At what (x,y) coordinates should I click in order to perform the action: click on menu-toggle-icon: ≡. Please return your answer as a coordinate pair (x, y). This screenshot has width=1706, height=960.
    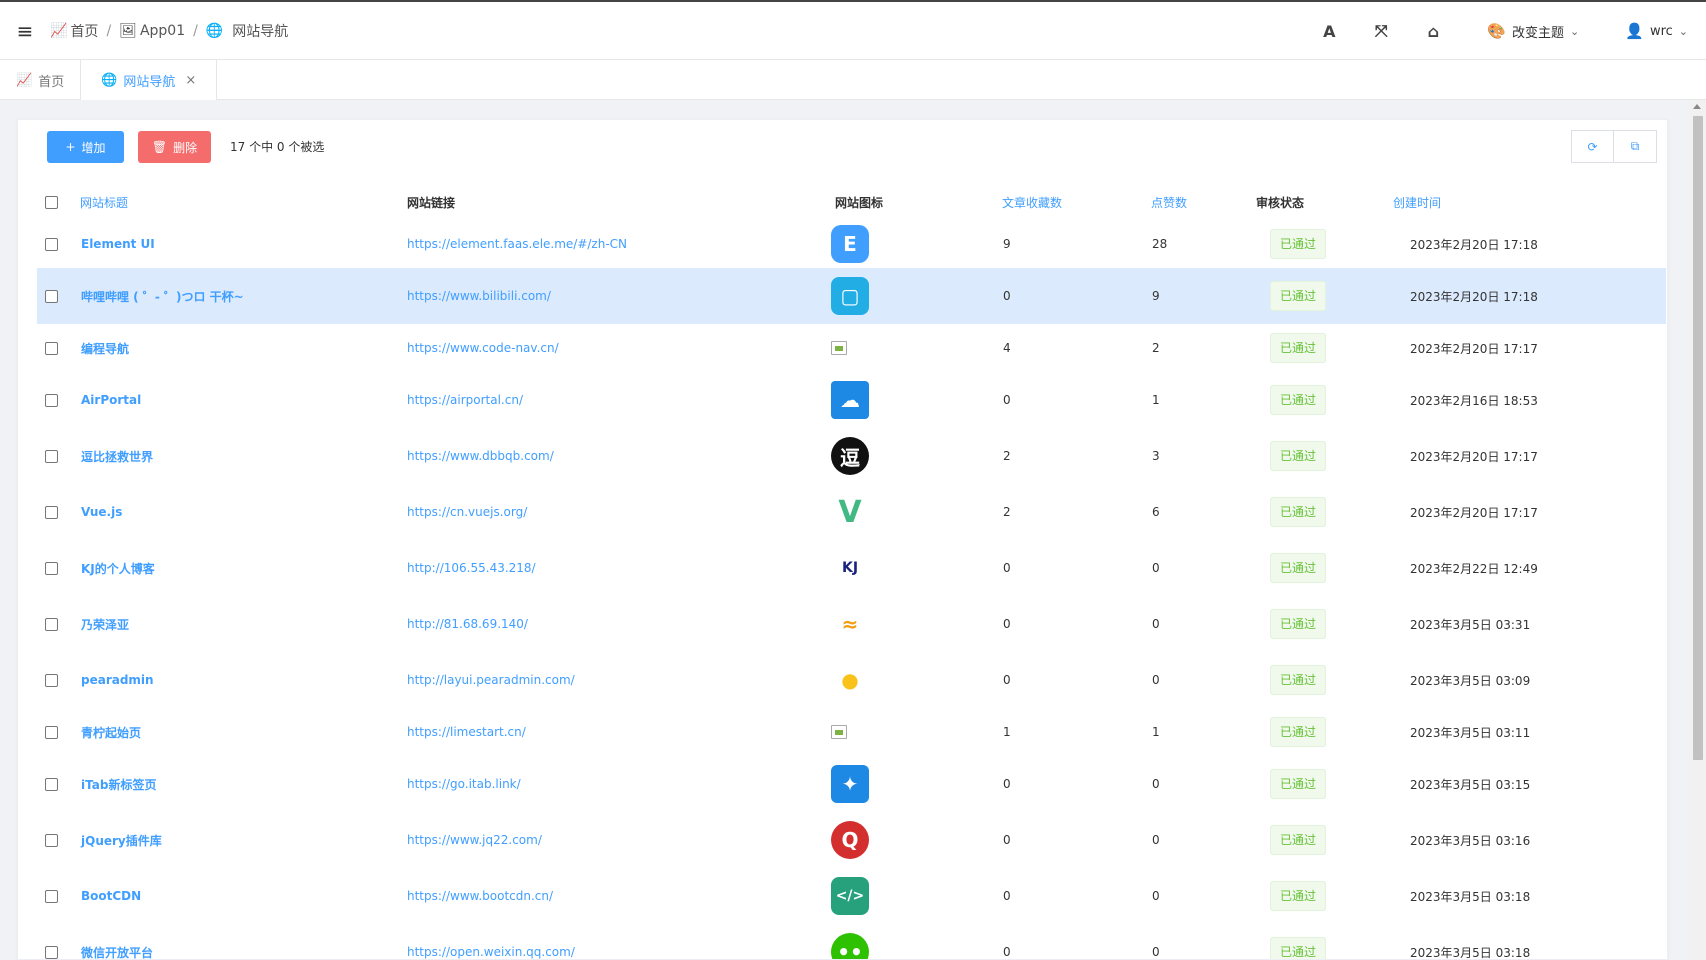
    Looking at the image, I should click on (25, 31).